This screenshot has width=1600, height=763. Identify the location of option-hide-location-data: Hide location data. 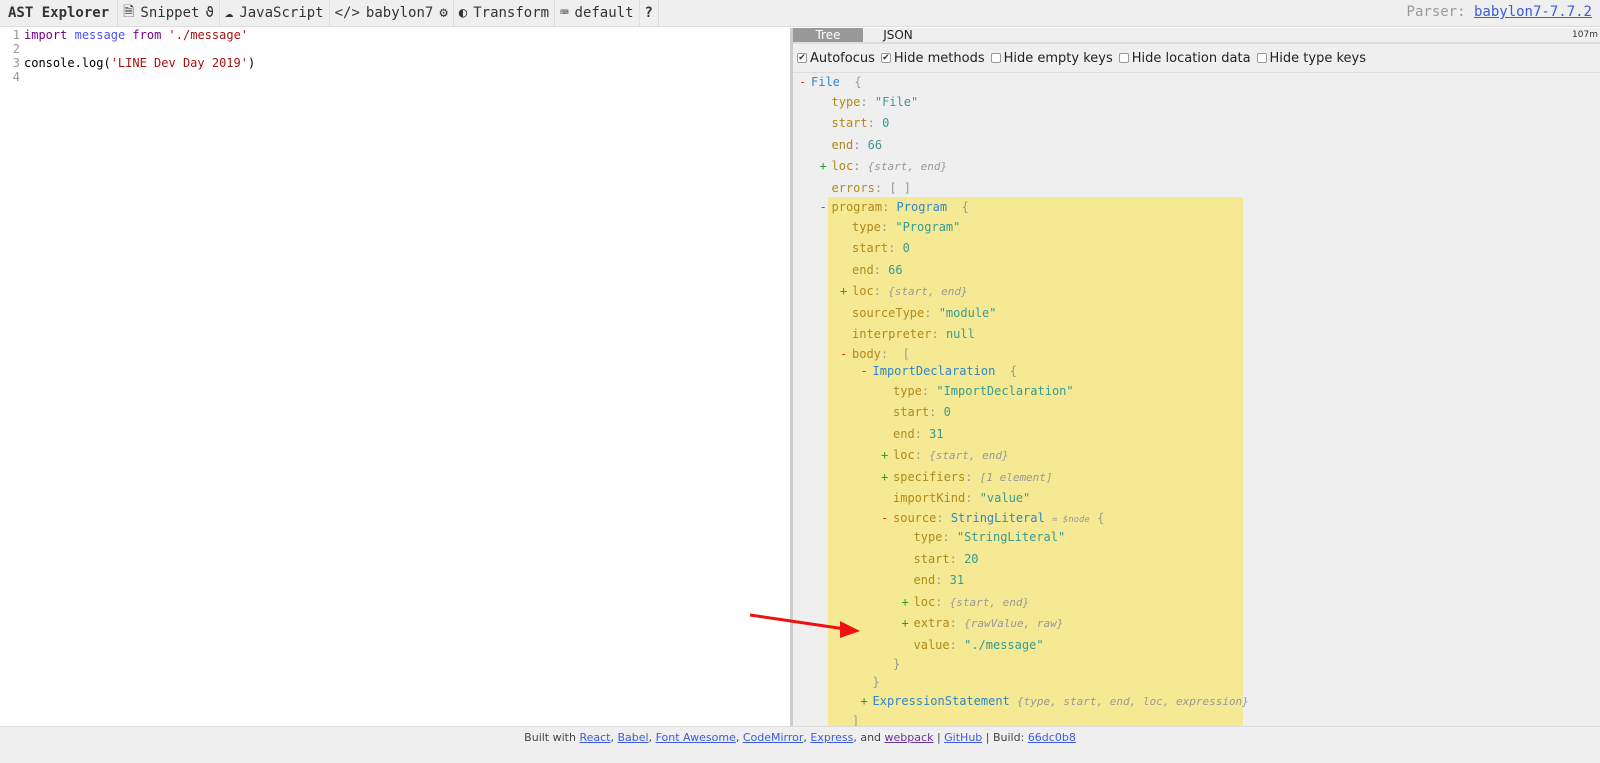
(1184, 58).